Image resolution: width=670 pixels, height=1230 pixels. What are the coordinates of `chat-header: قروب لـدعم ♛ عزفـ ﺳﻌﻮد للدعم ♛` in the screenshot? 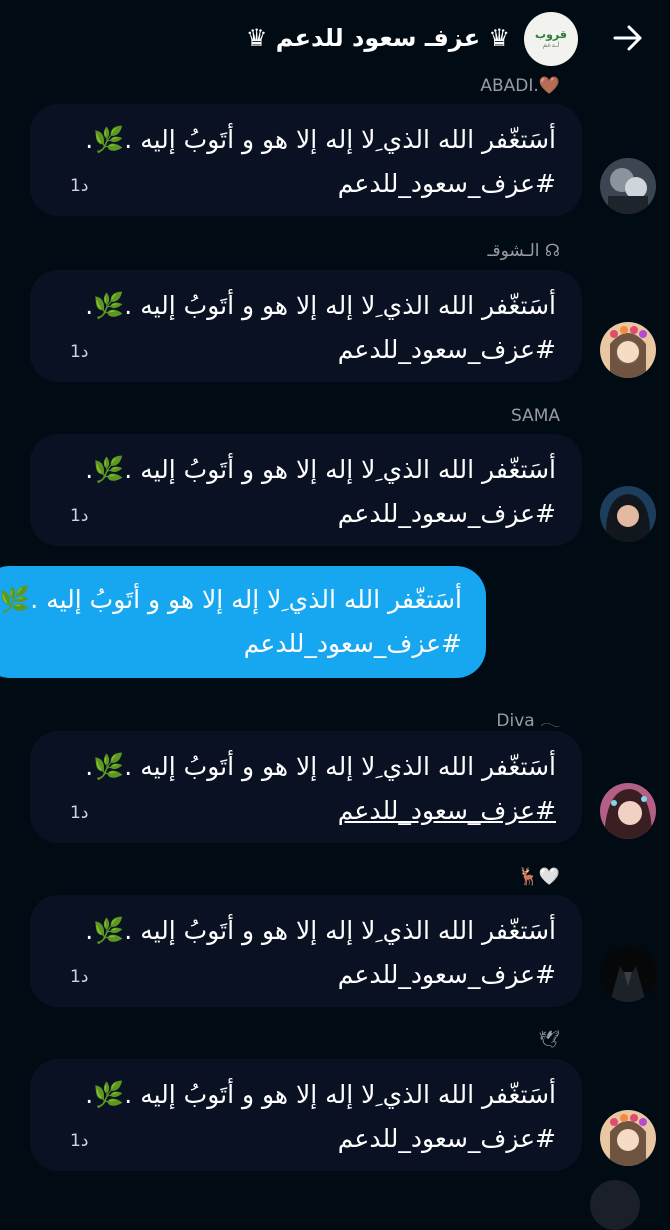 It's located at (335, 40).